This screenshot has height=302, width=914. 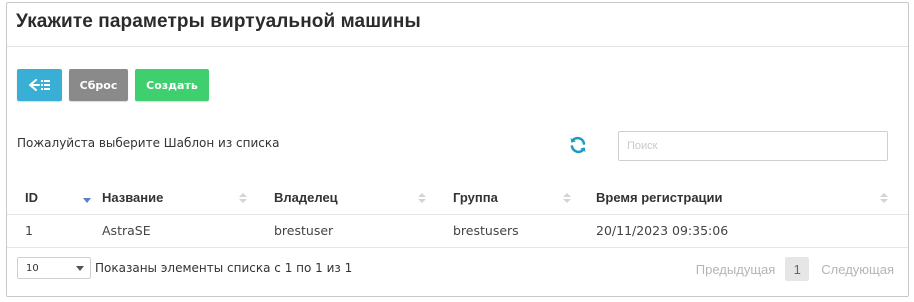 I want to click on create-button: Создать, so click(x=172, y=85).